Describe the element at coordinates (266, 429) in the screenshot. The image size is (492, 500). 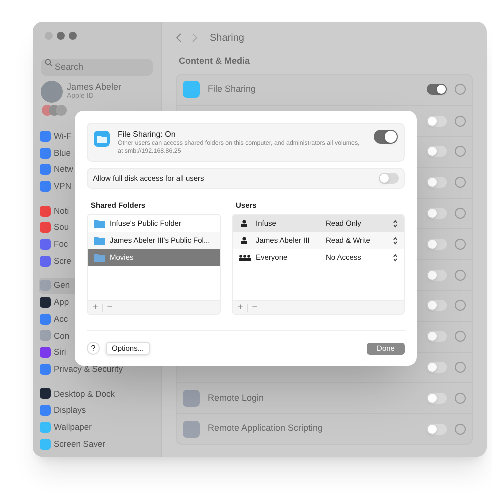
I see `row-label: Remote Application Scripting` at that location.